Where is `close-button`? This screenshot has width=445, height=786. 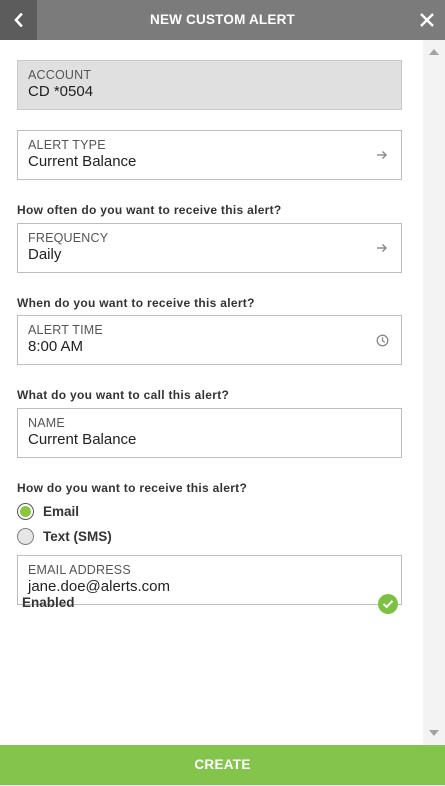
close-button is located at coordinates (426, 20).